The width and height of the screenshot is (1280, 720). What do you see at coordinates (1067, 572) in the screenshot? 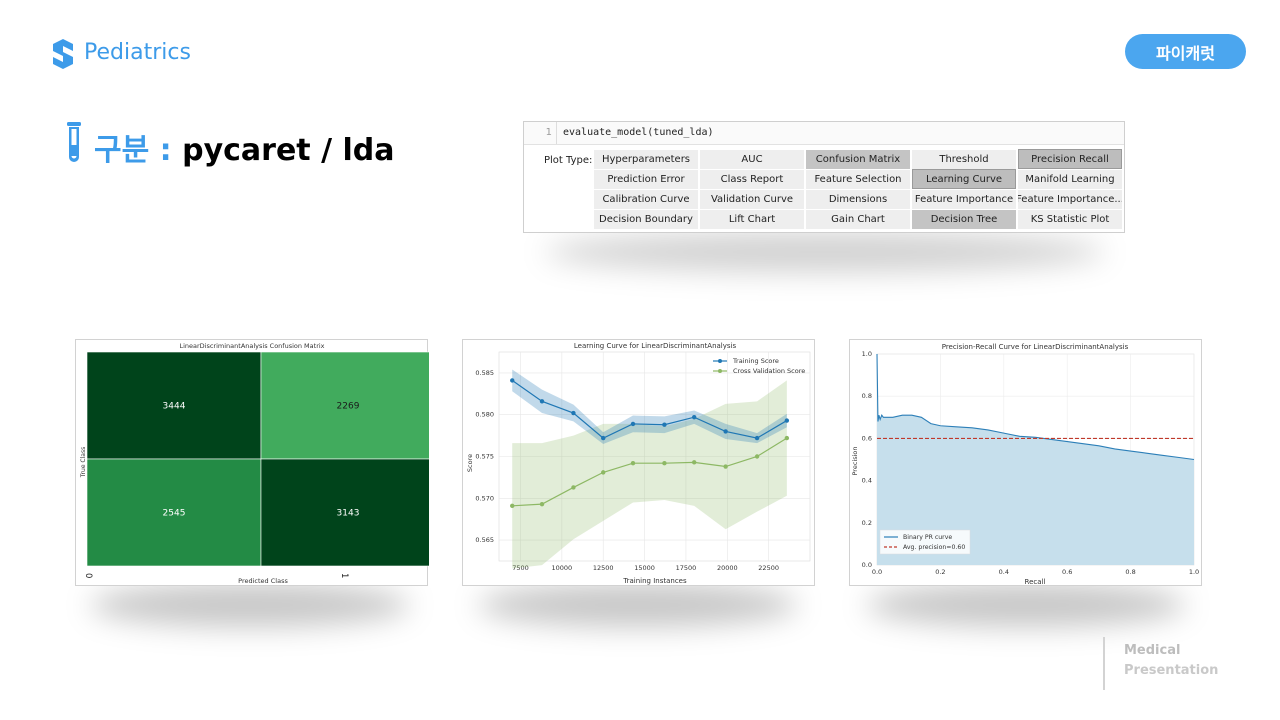
I see `pr-x-tick: 0.6` at bounding box center [1067, 572].